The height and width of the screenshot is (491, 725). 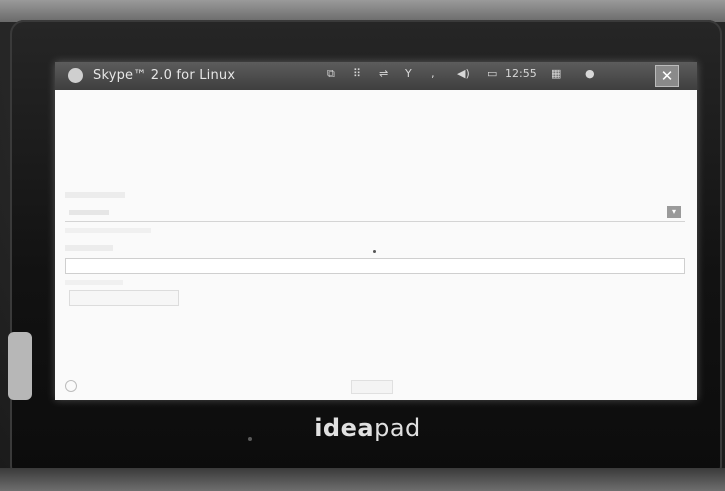 I want to click on windows-icon: ⧉, so click(x=331, y=74).